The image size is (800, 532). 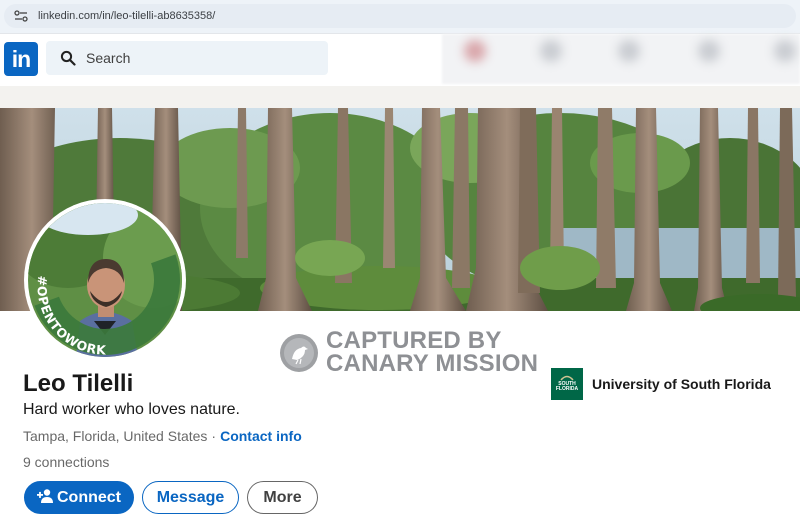 What do you see at coordinates (21, 59) in the screenshot?
I see `linkedin-logo: in` at bounding box center [21, 59].